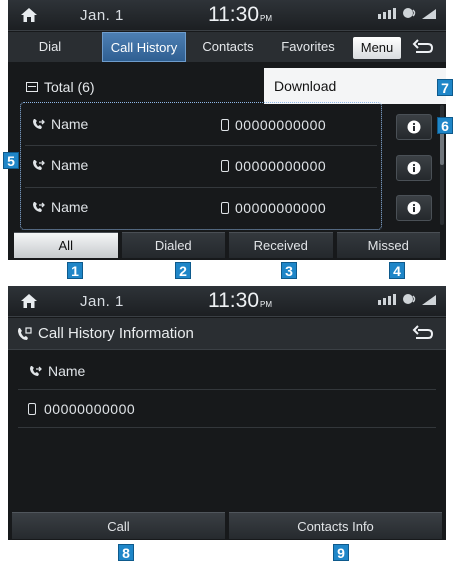 The width and height of the screenshot is (454, 564). Describe the element at coordinates (32, 87) in the screenshot. I see `list-icon` at that location.